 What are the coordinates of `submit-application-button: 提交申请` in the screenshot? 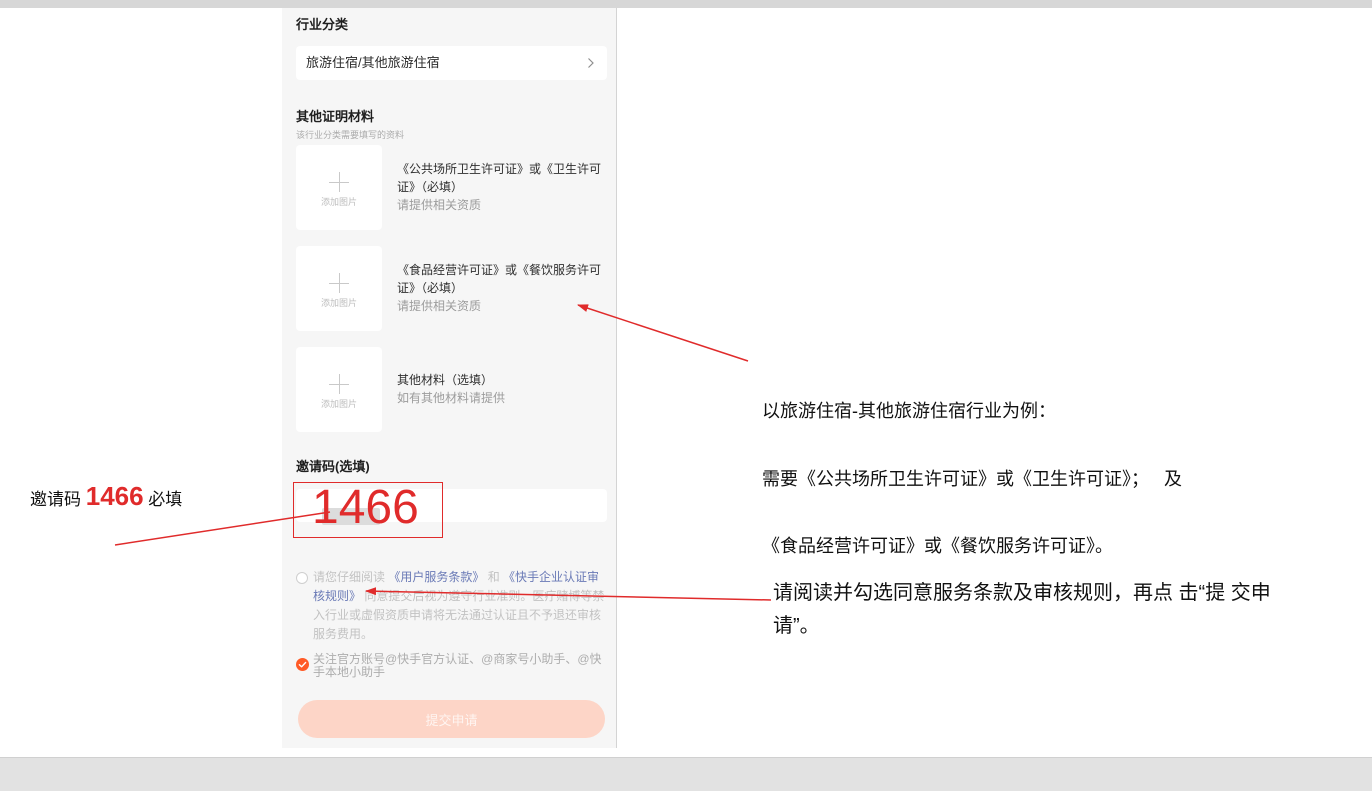 It's located at (451, 719).